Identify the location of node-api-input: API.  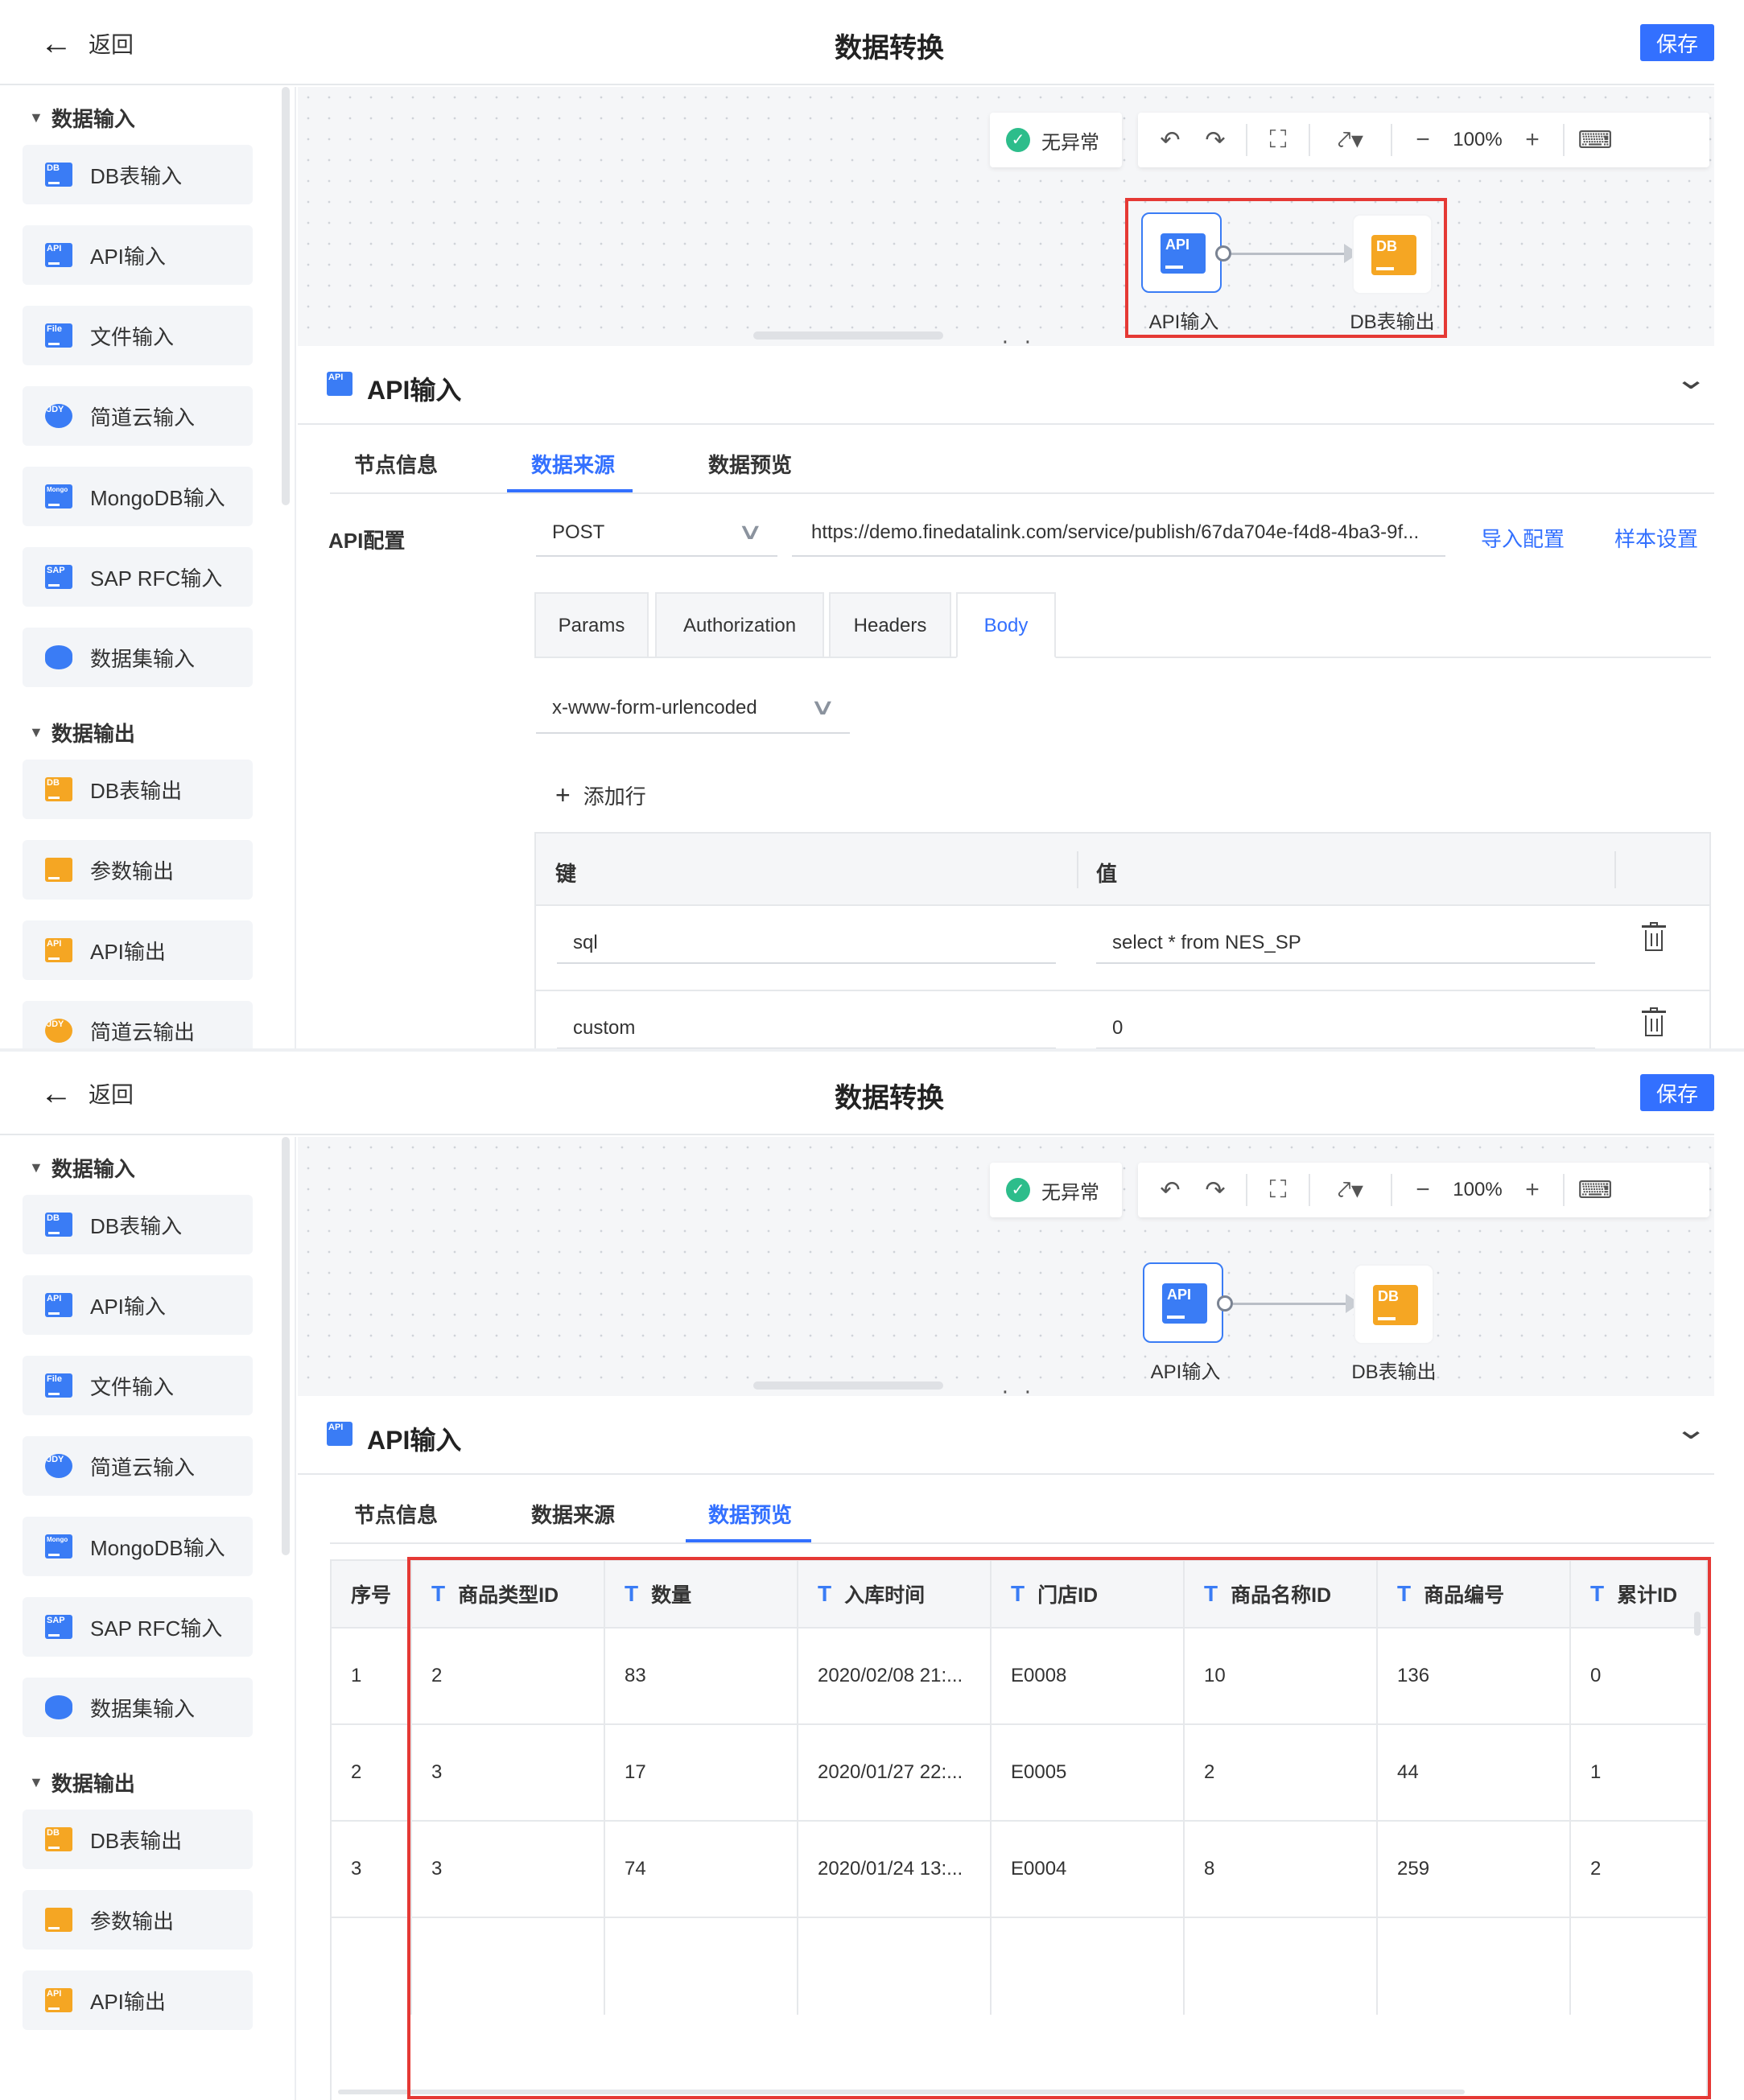
(1183, 1302).